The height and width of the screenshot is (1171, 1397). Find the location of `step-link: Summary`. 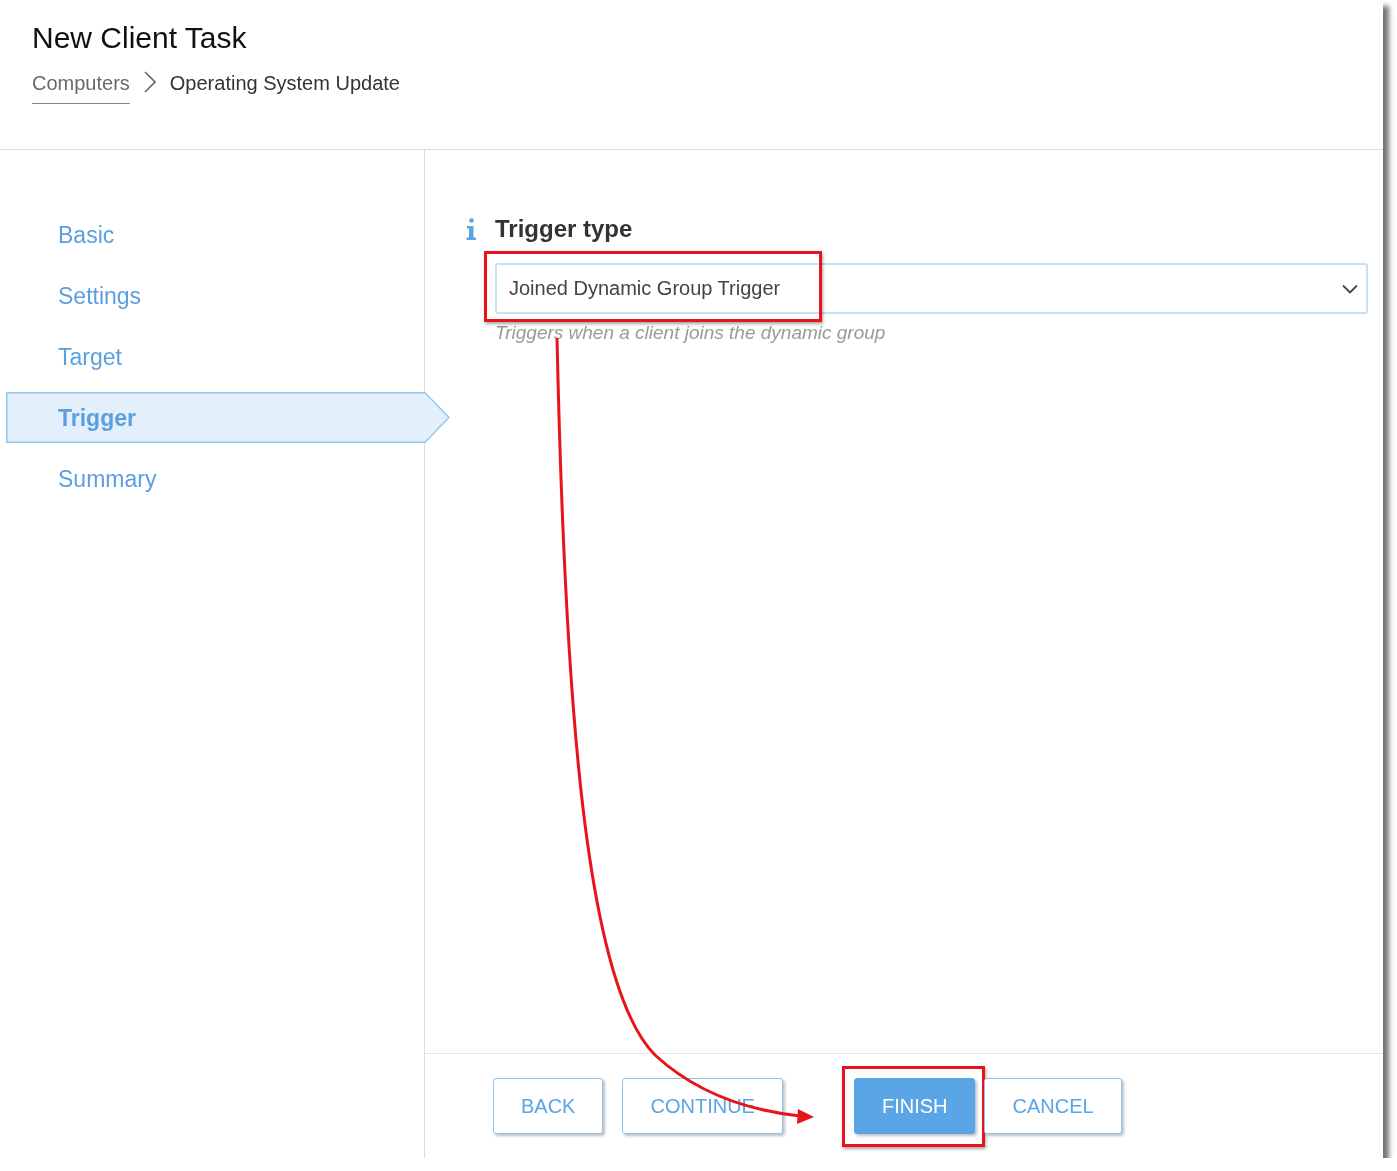

step-link: Summary is located at coordinates (107, 478).